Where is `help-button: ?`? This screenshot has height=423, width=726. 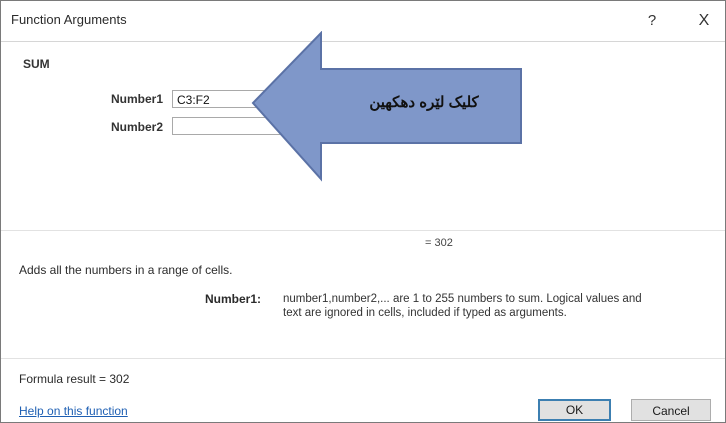 help-button: ? is located at coordinates (652, 21).